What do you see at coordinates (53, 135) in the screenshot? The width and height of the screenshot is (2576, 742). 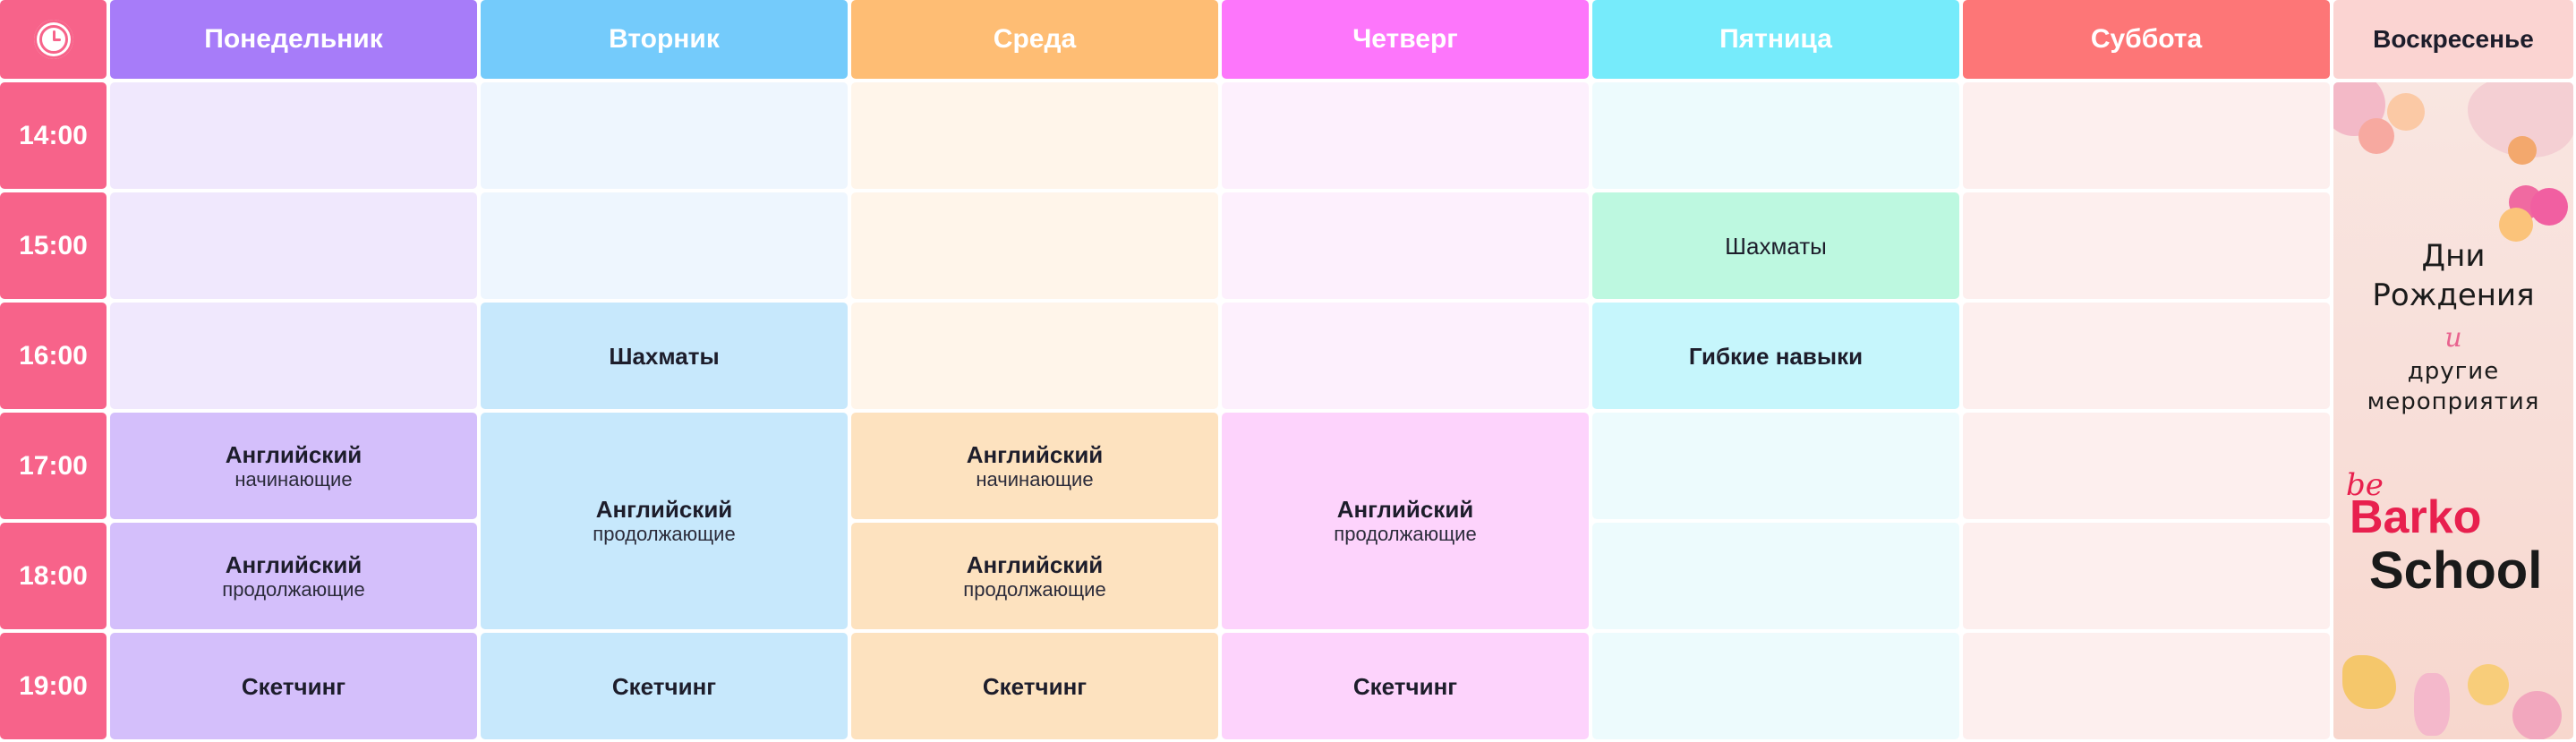 I see `time-slot: 14:00` at bounding box center [53, 135].